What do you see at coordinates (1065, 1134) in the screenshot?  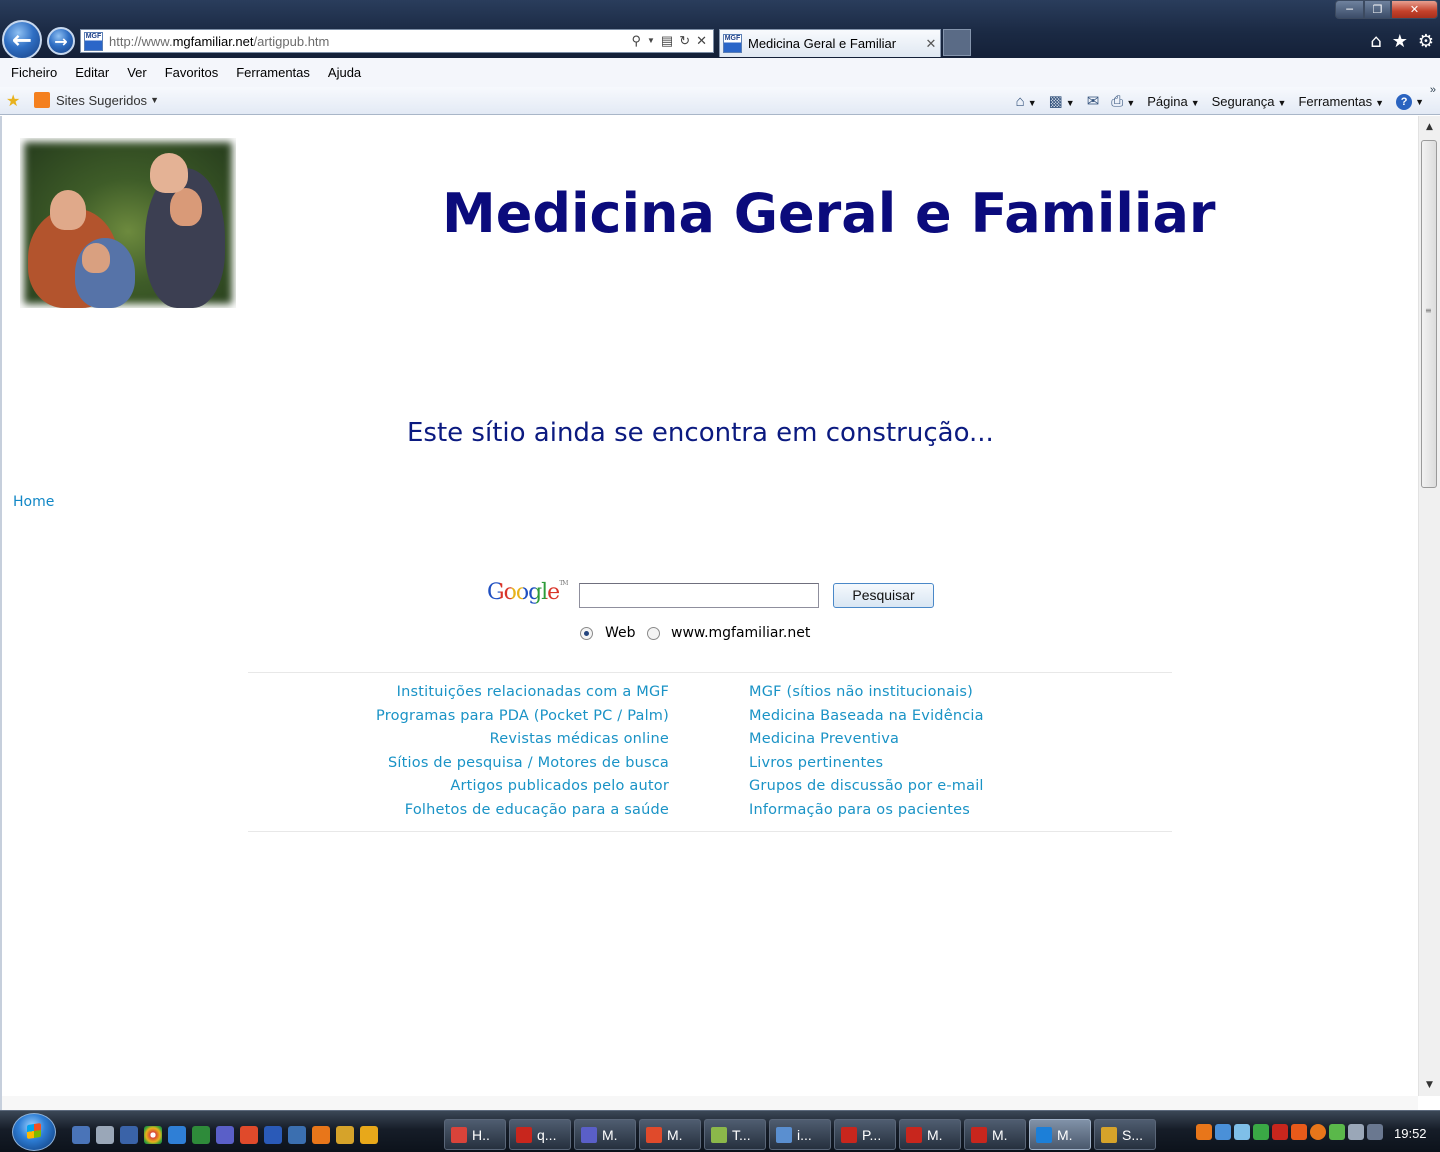 I see `task-label: M.` at bounding box center [1065, 1134].